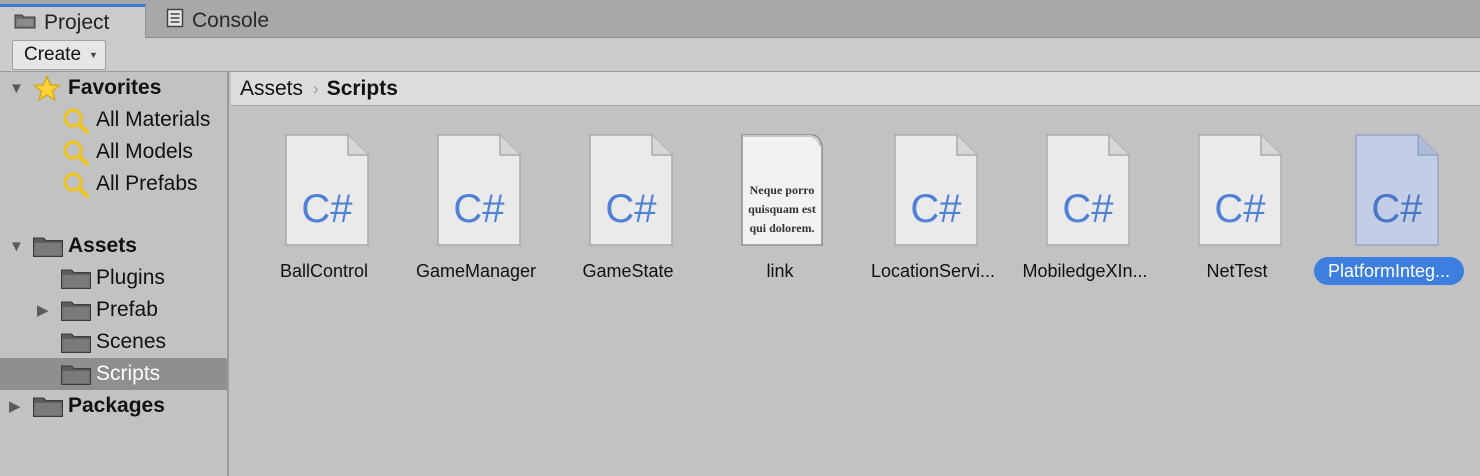 This screenshot has height=476, width=1480. I want to click on tree-item-plugins: Plugins, so click(113, 278).